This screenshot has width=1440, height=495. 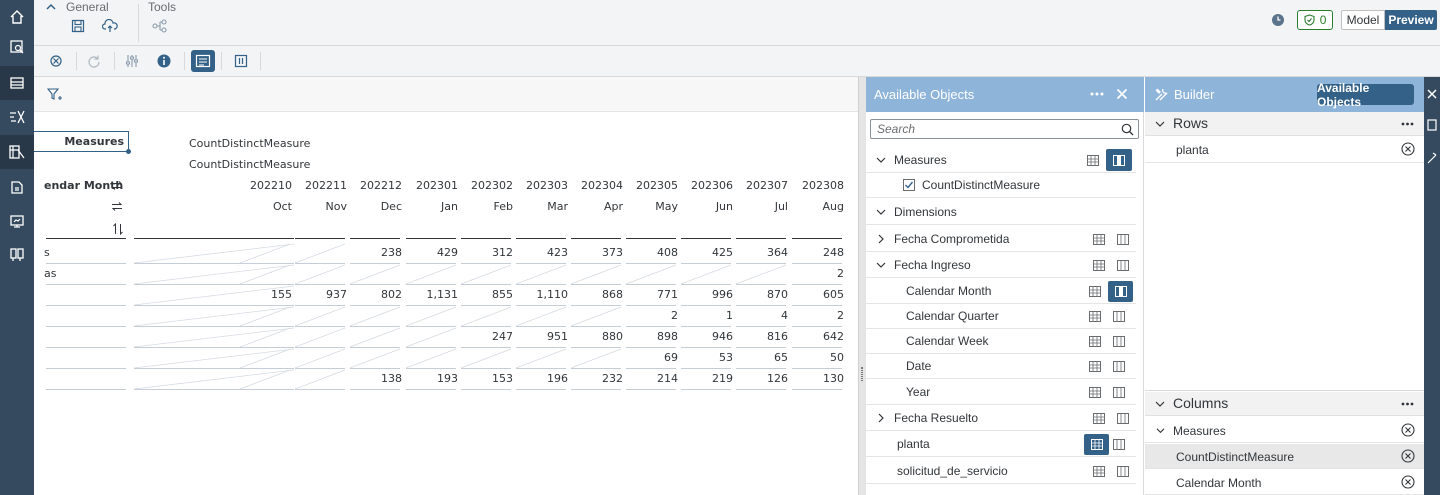 What do you see at coordinates (1365, 95) in the screenshot?
I see `available-objects-button: Available Objects` at bounding box center [1365, 95].